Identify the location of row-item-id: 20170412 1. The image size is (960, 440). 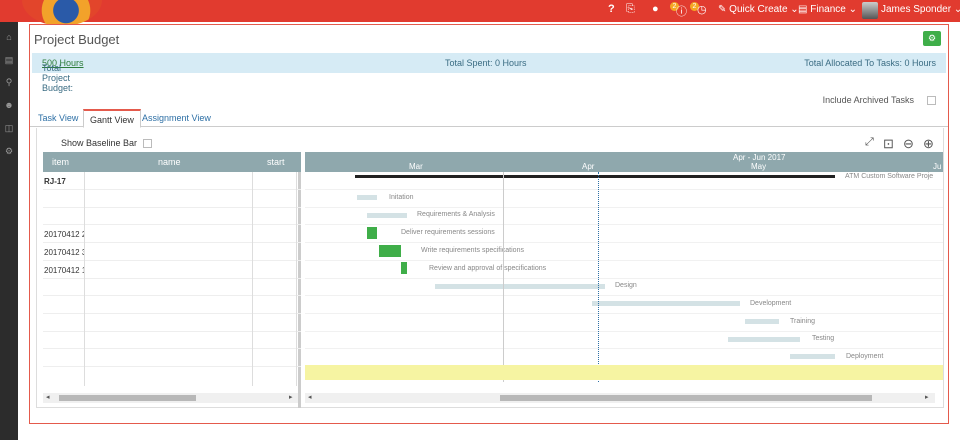
(64, 270).